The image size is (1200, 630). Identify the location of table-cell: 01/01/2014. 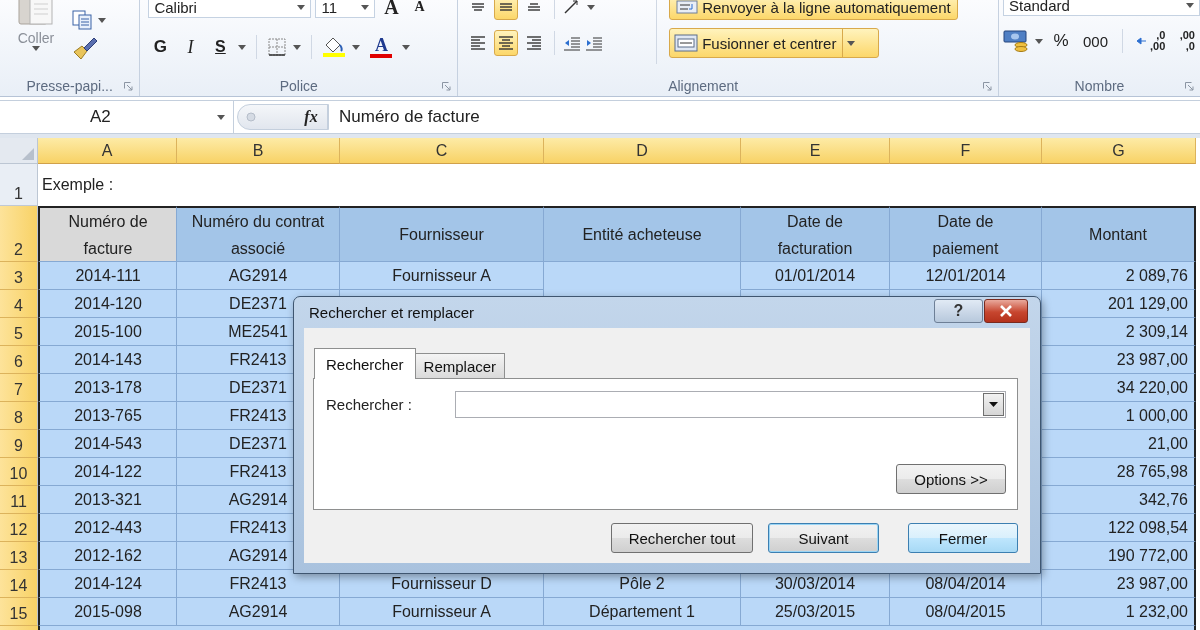
(815, 276).